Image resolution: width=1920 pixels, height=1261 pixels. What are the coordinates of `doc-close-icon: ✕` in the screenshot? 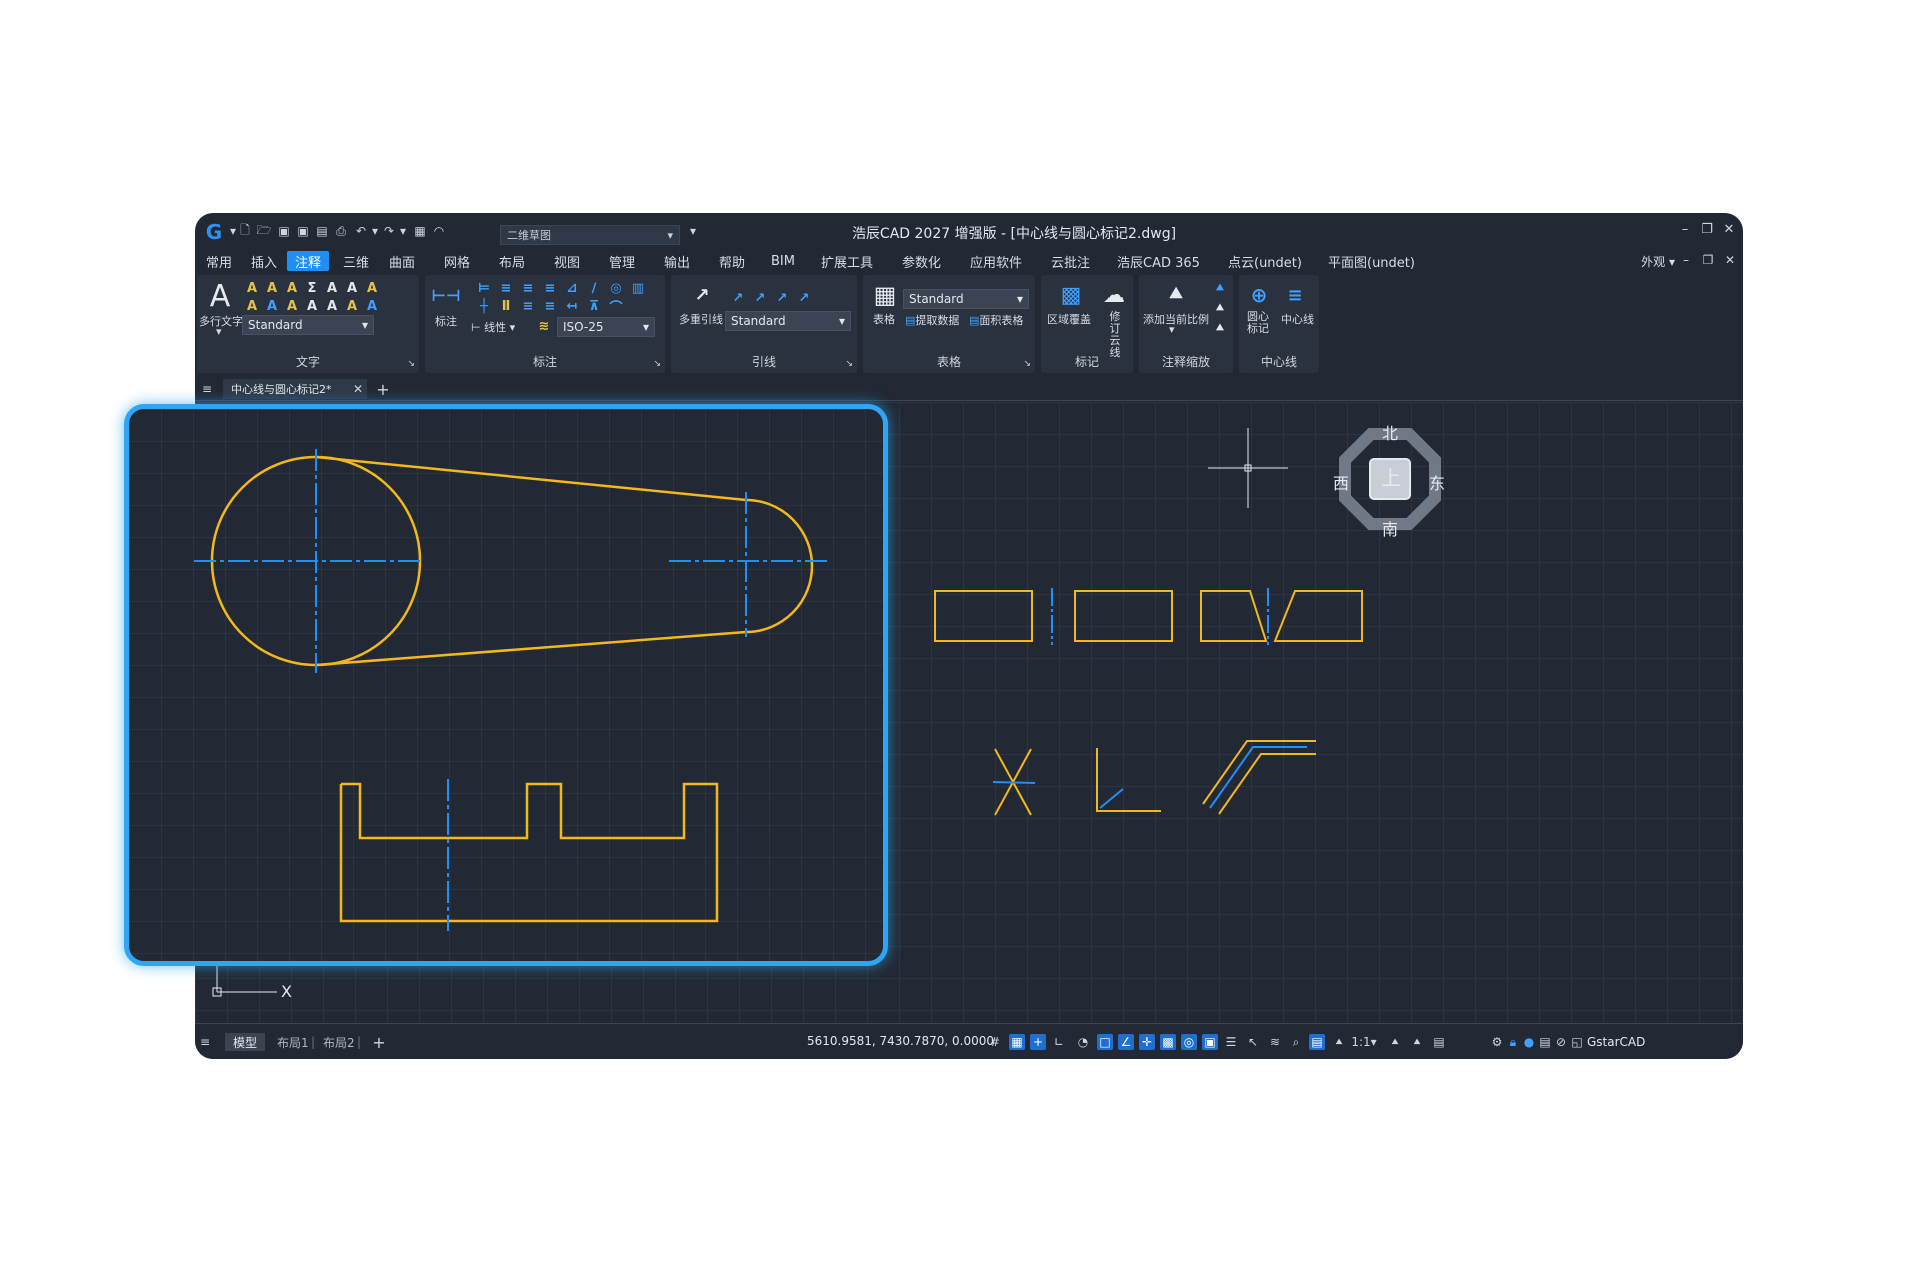 It's located at (1730, 260).